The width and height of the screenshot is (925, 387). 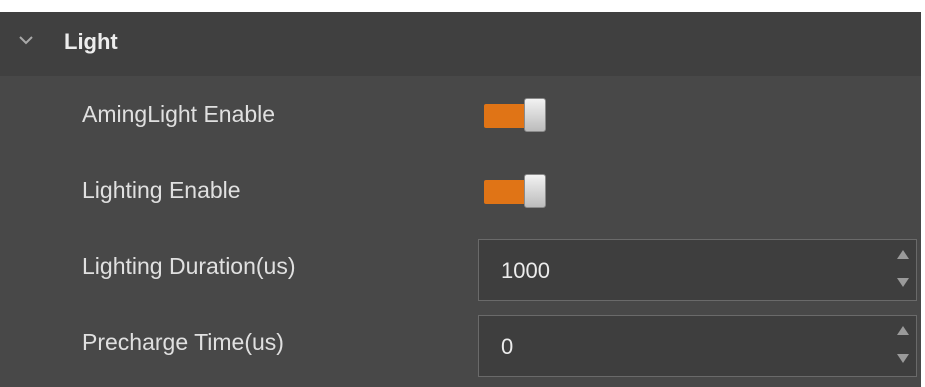 What do you see at coordinates (523, 116) in the screenshot?
I see `aminglight-enable-toggle` at bounding box center [523, 116].